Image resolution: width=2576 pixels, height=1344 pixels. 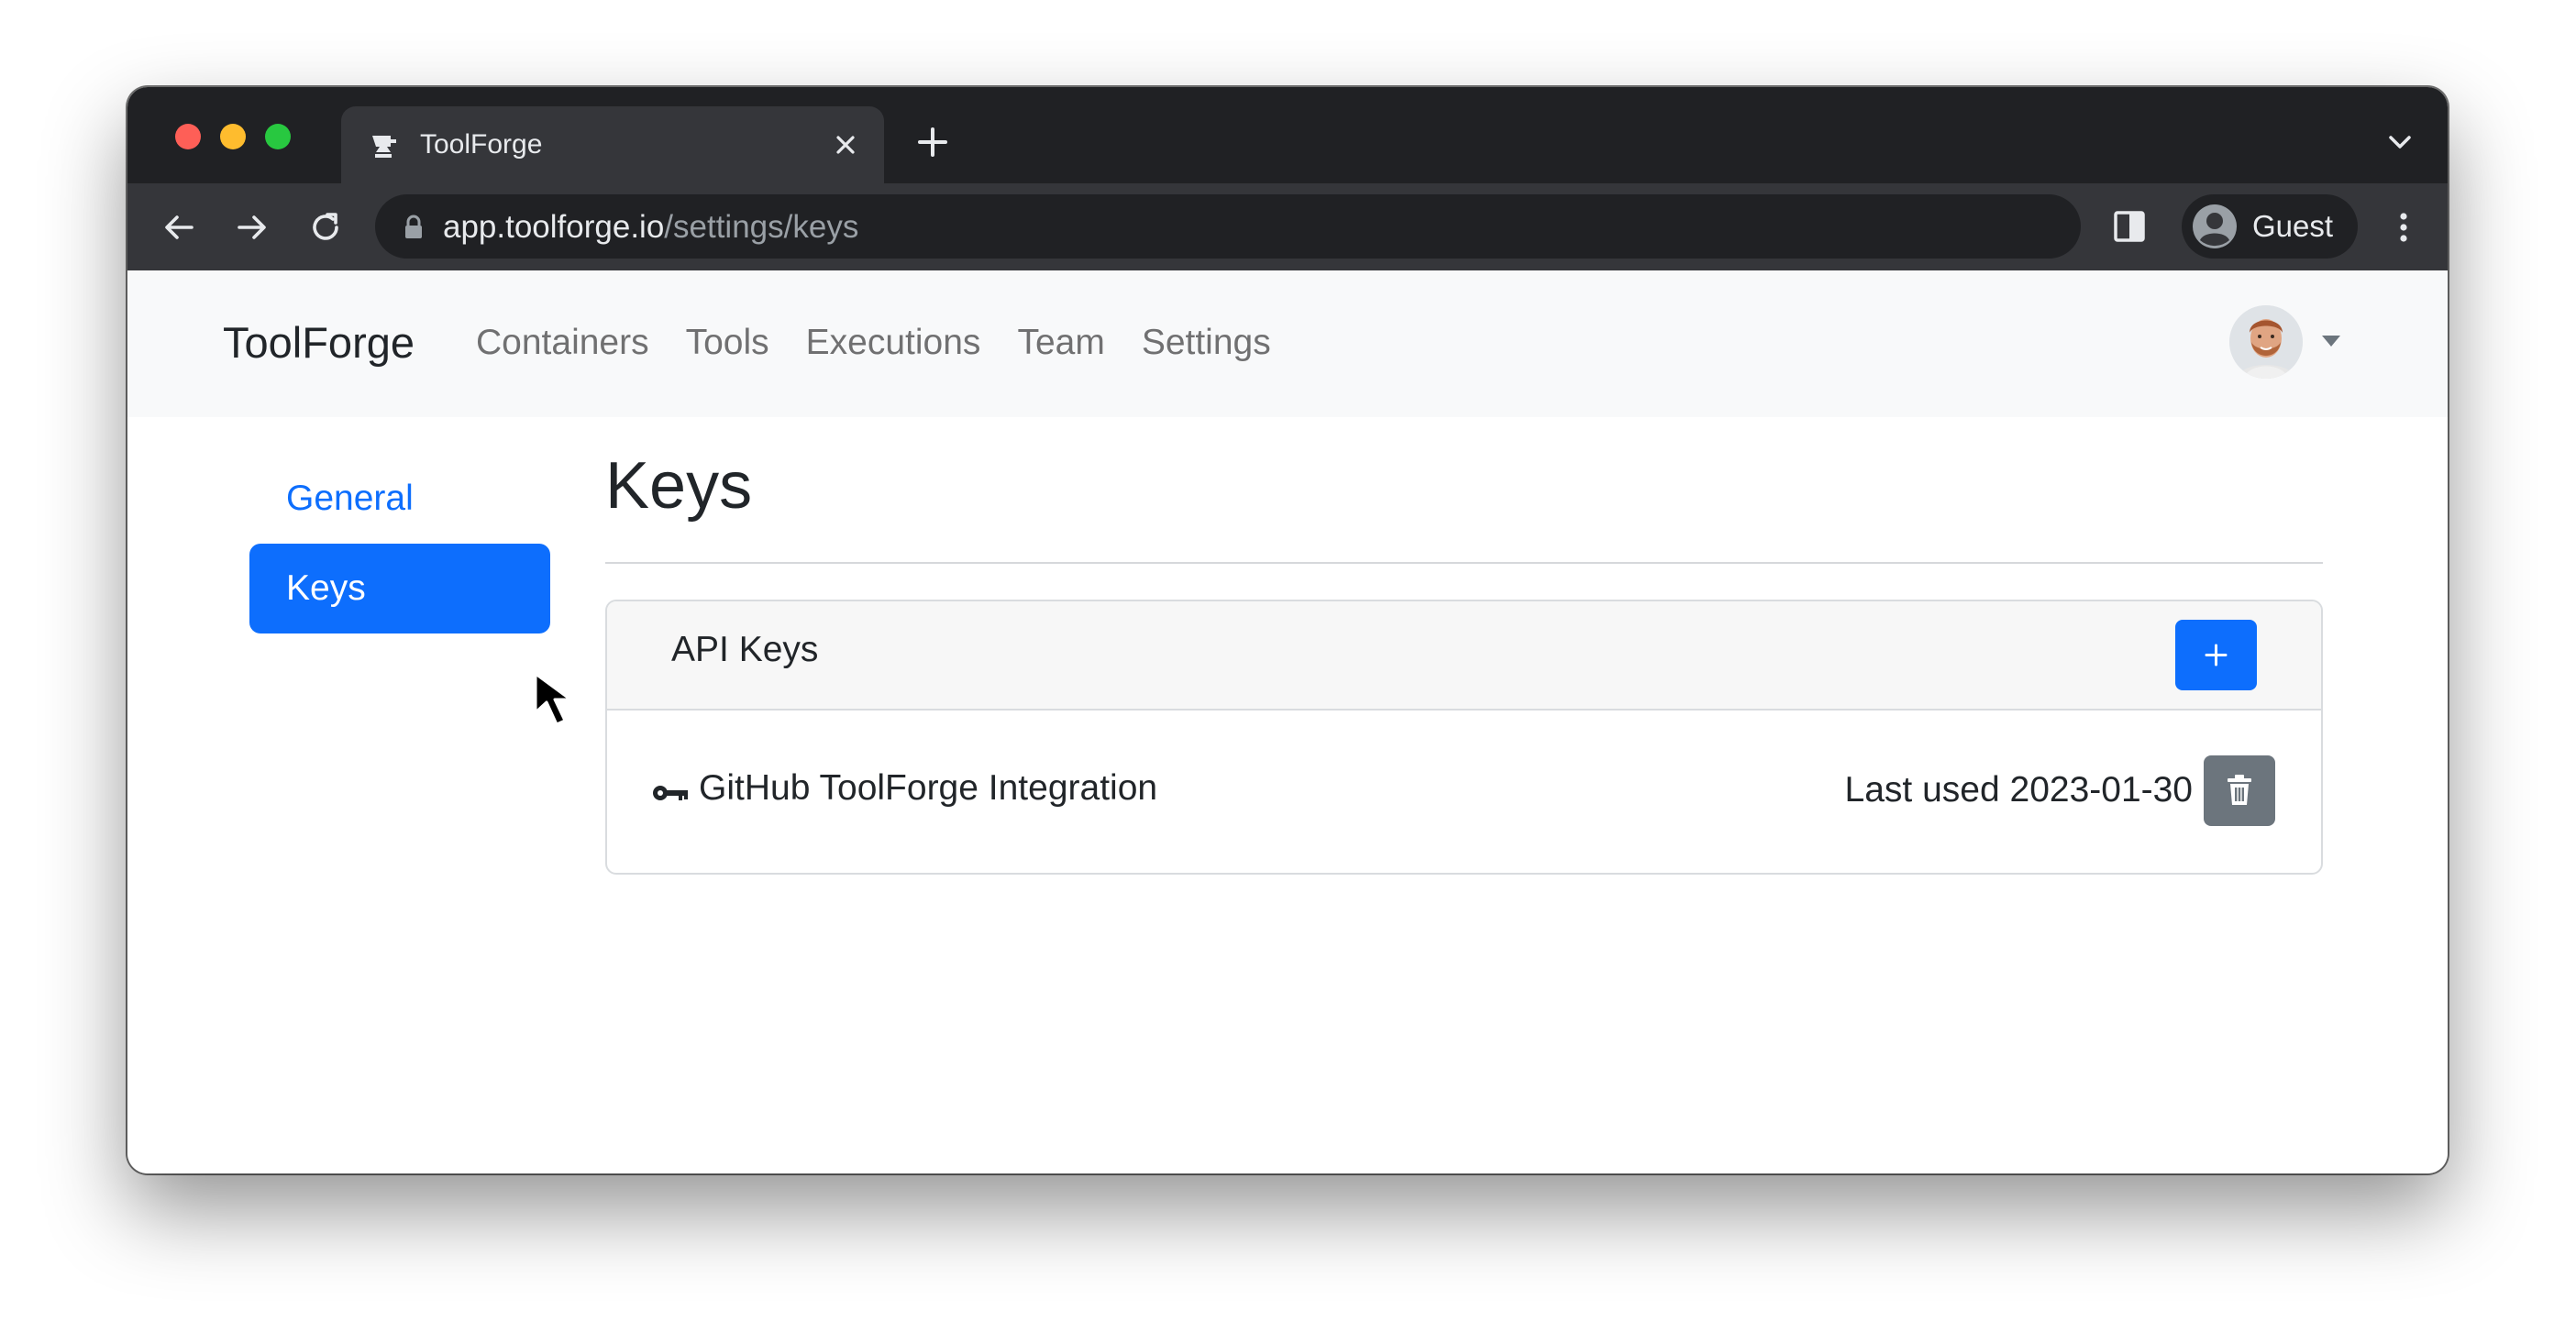 What do you see at coordinates (252, 227) in the screenshot?
I see `forward-arrow-icon` at bounding box center [252, 227].